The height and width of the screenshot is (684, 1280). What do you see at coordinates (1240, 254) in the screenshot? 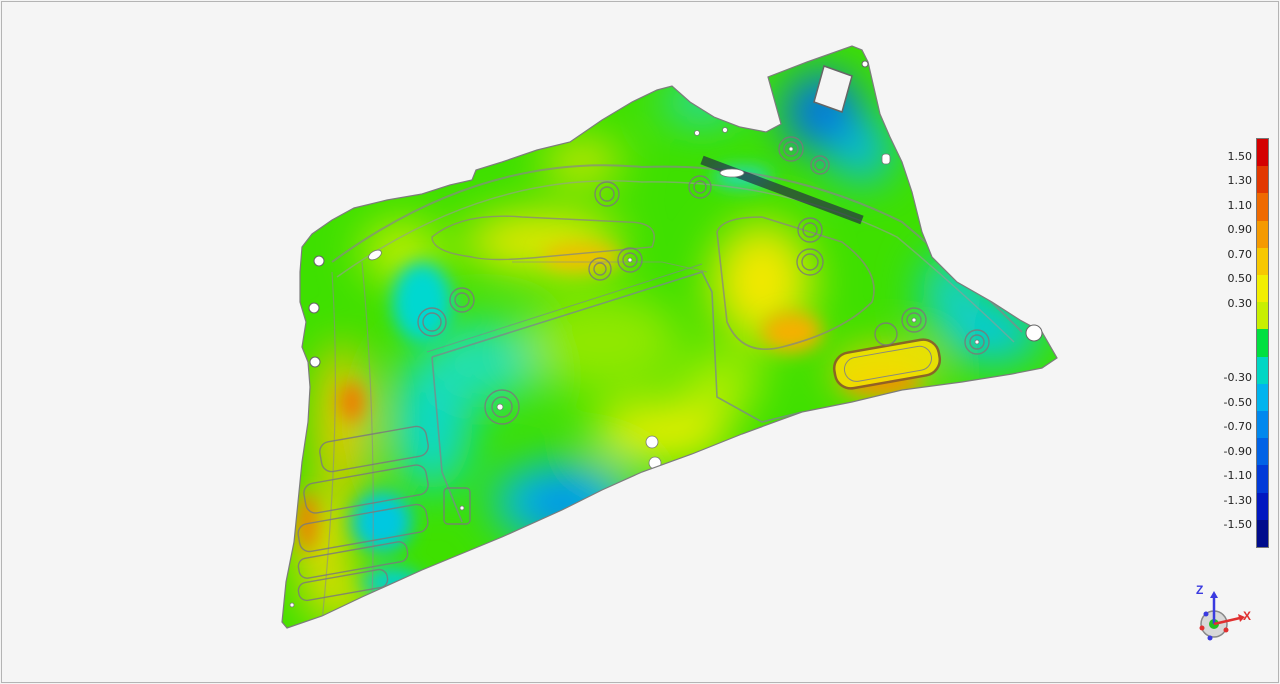
I see `legend-tick-label: 0.70` at bounding box center [1240, 254].